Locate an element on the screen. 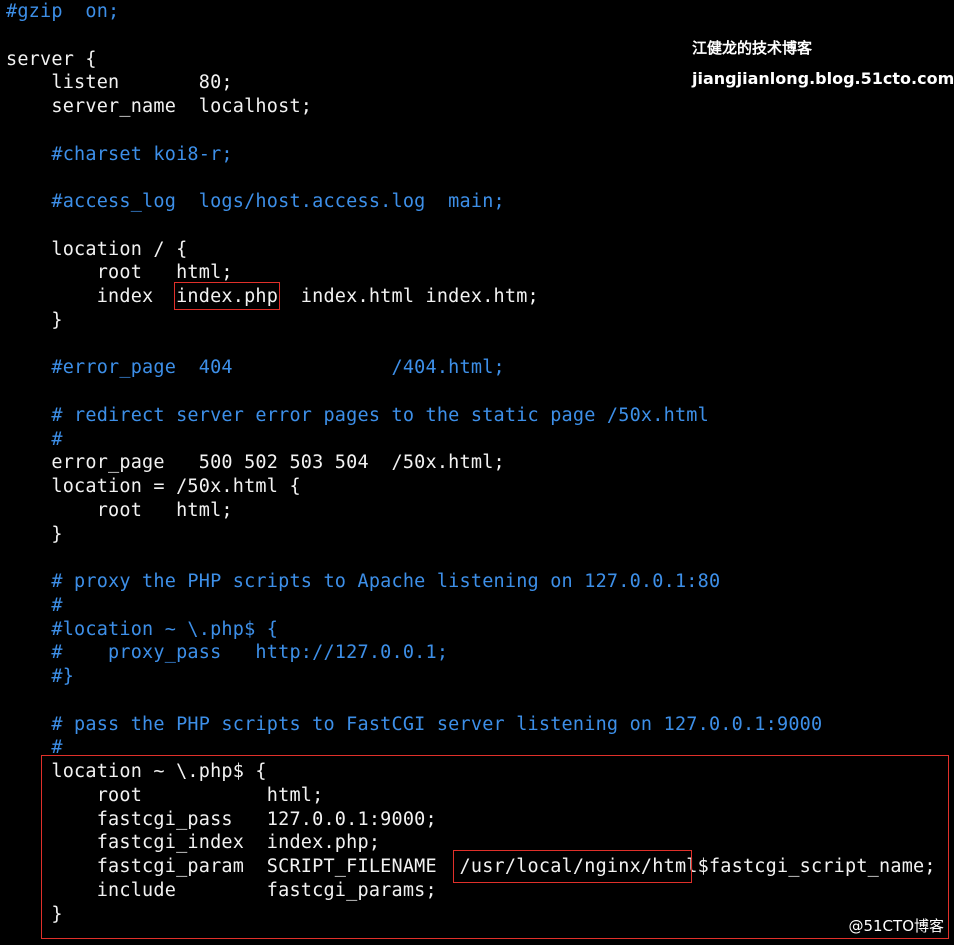 The image size is (954, 945). watermark-corner: @51CTO博客 is located at coordinates (896, 926).